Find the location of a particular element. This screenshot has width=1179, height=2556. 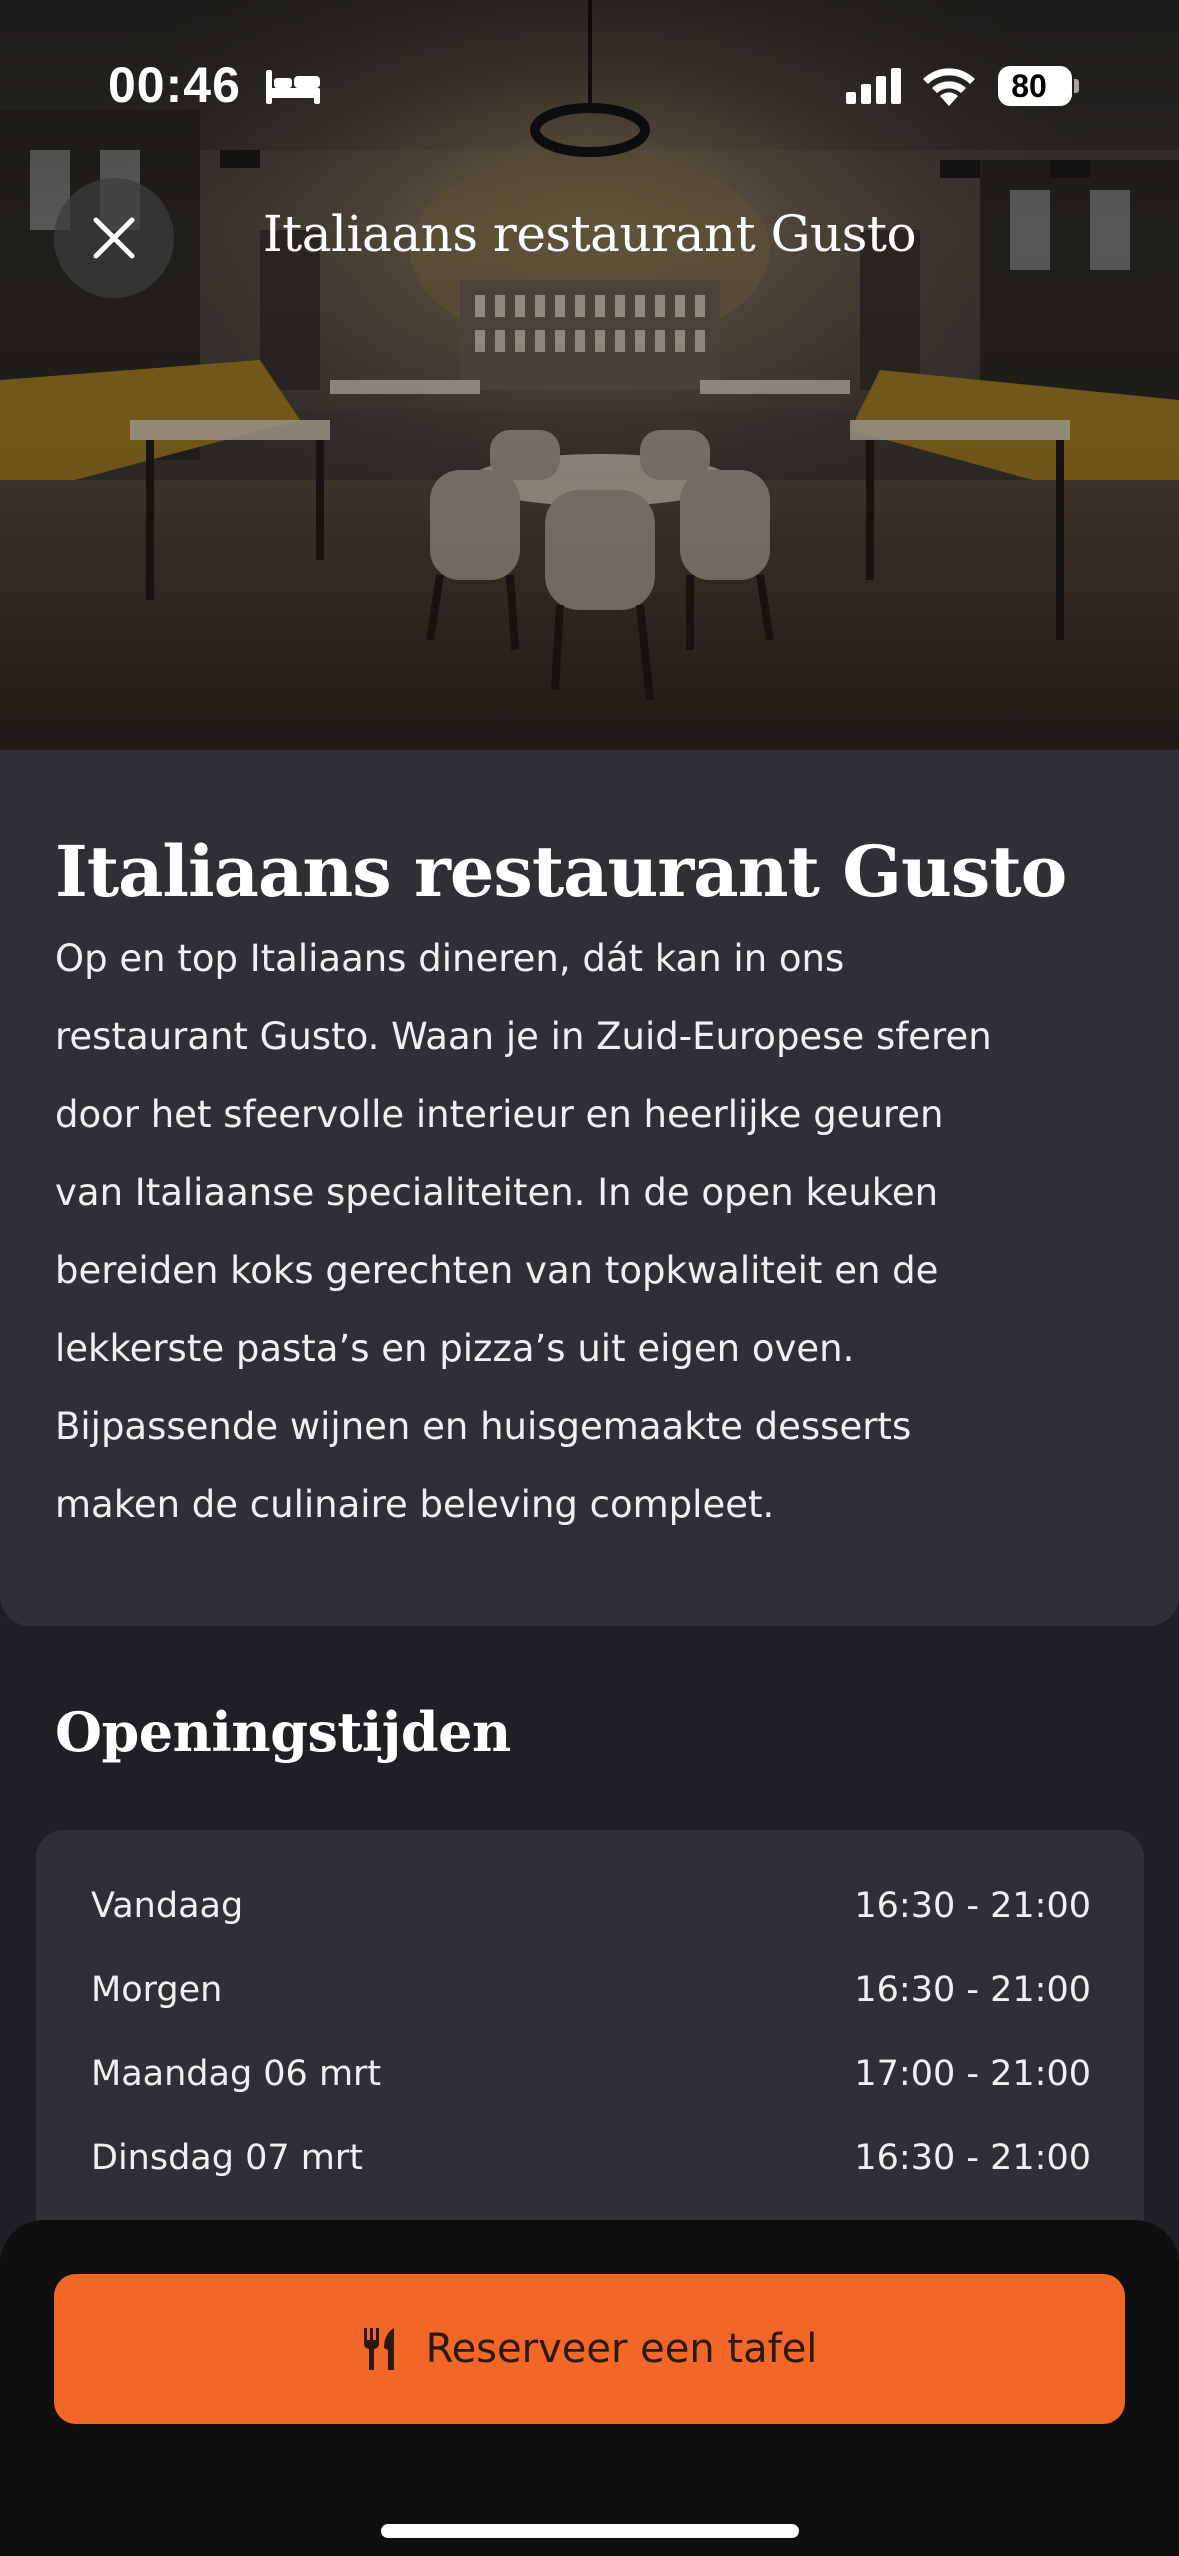

bottom-action-bar: Reserveer een tafel is located at coordinates (589, 2388).